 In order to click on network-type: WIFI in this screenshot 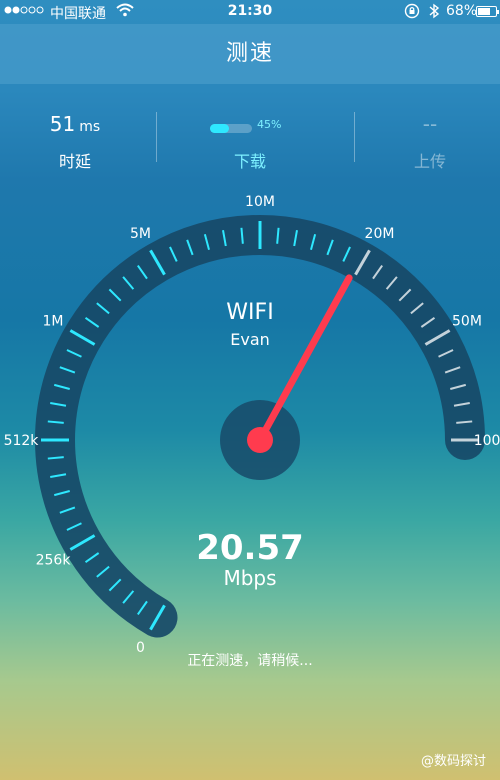, I will do `click(250, 312)`.